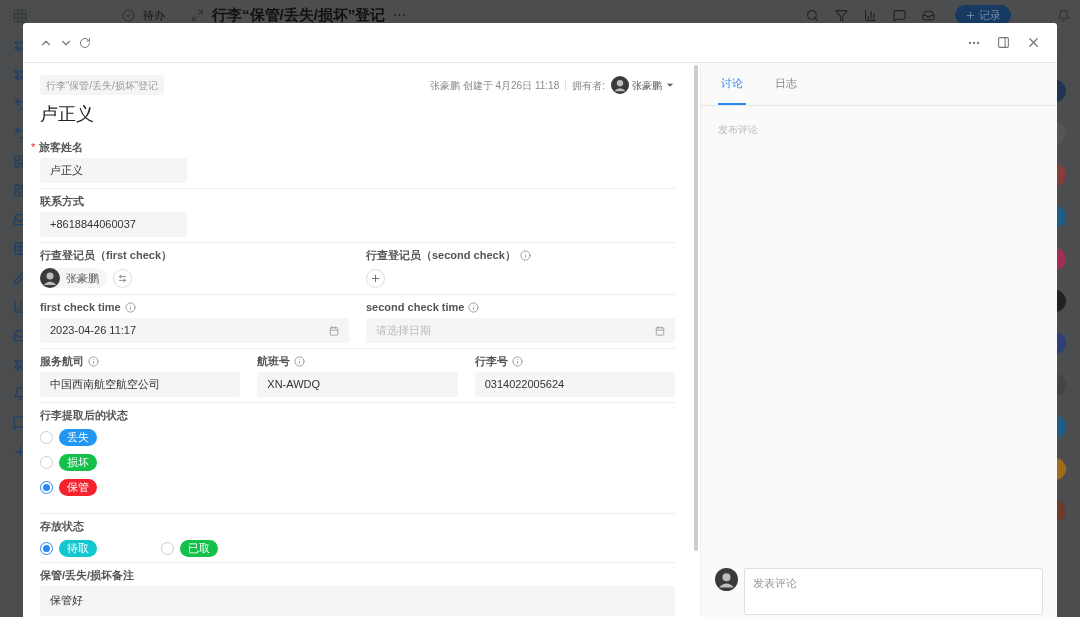 This screenshot has width=1080, height=617. Describe the element at coordinates (588, 85) in the screenshot. I see `owner-label: 拥有者:` at that location.